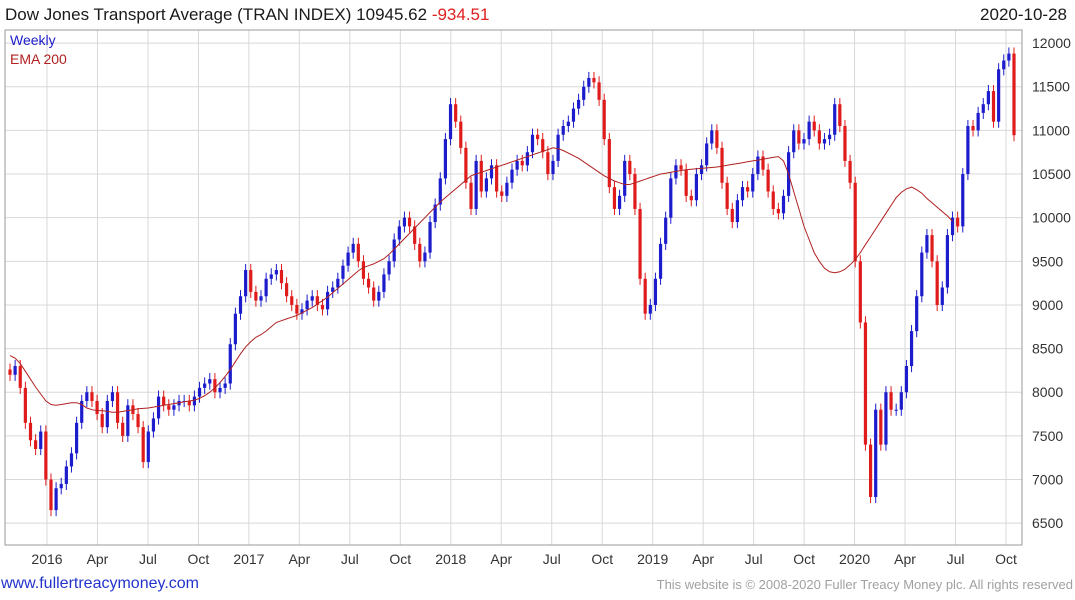  I want to click on y-tick-label: 8500, so click(1047, 349).